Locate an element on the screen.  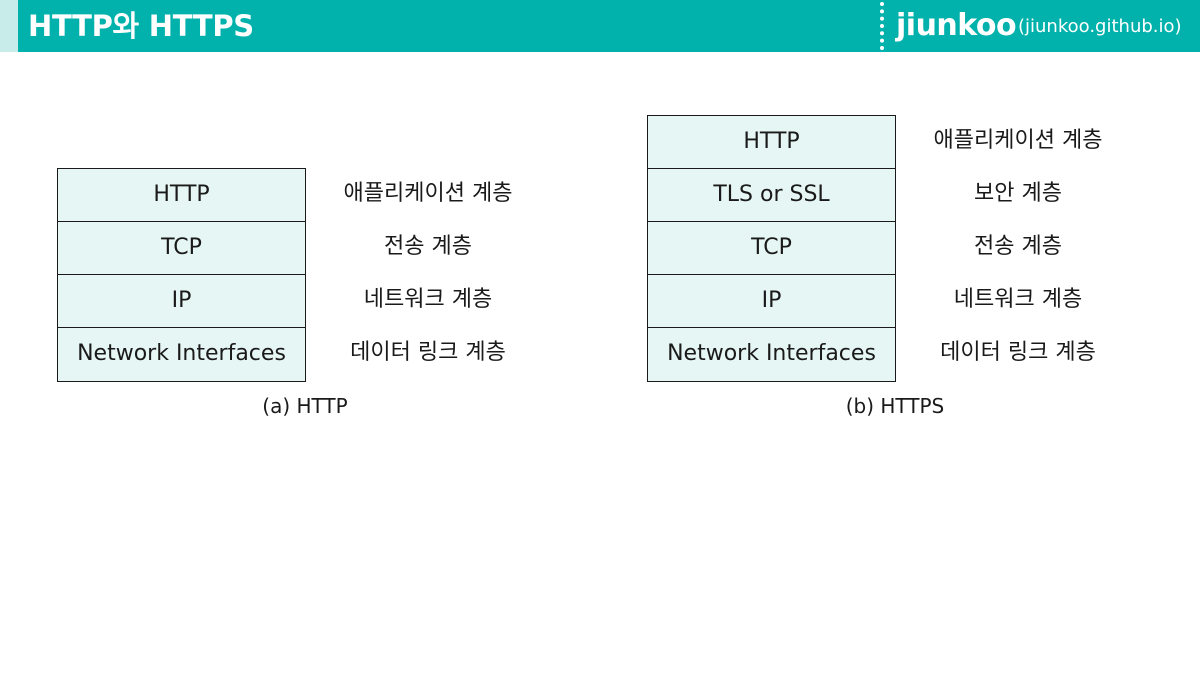
https-label-datalink: 데이터 링크 계층 is located at coordinates (1018, 352).